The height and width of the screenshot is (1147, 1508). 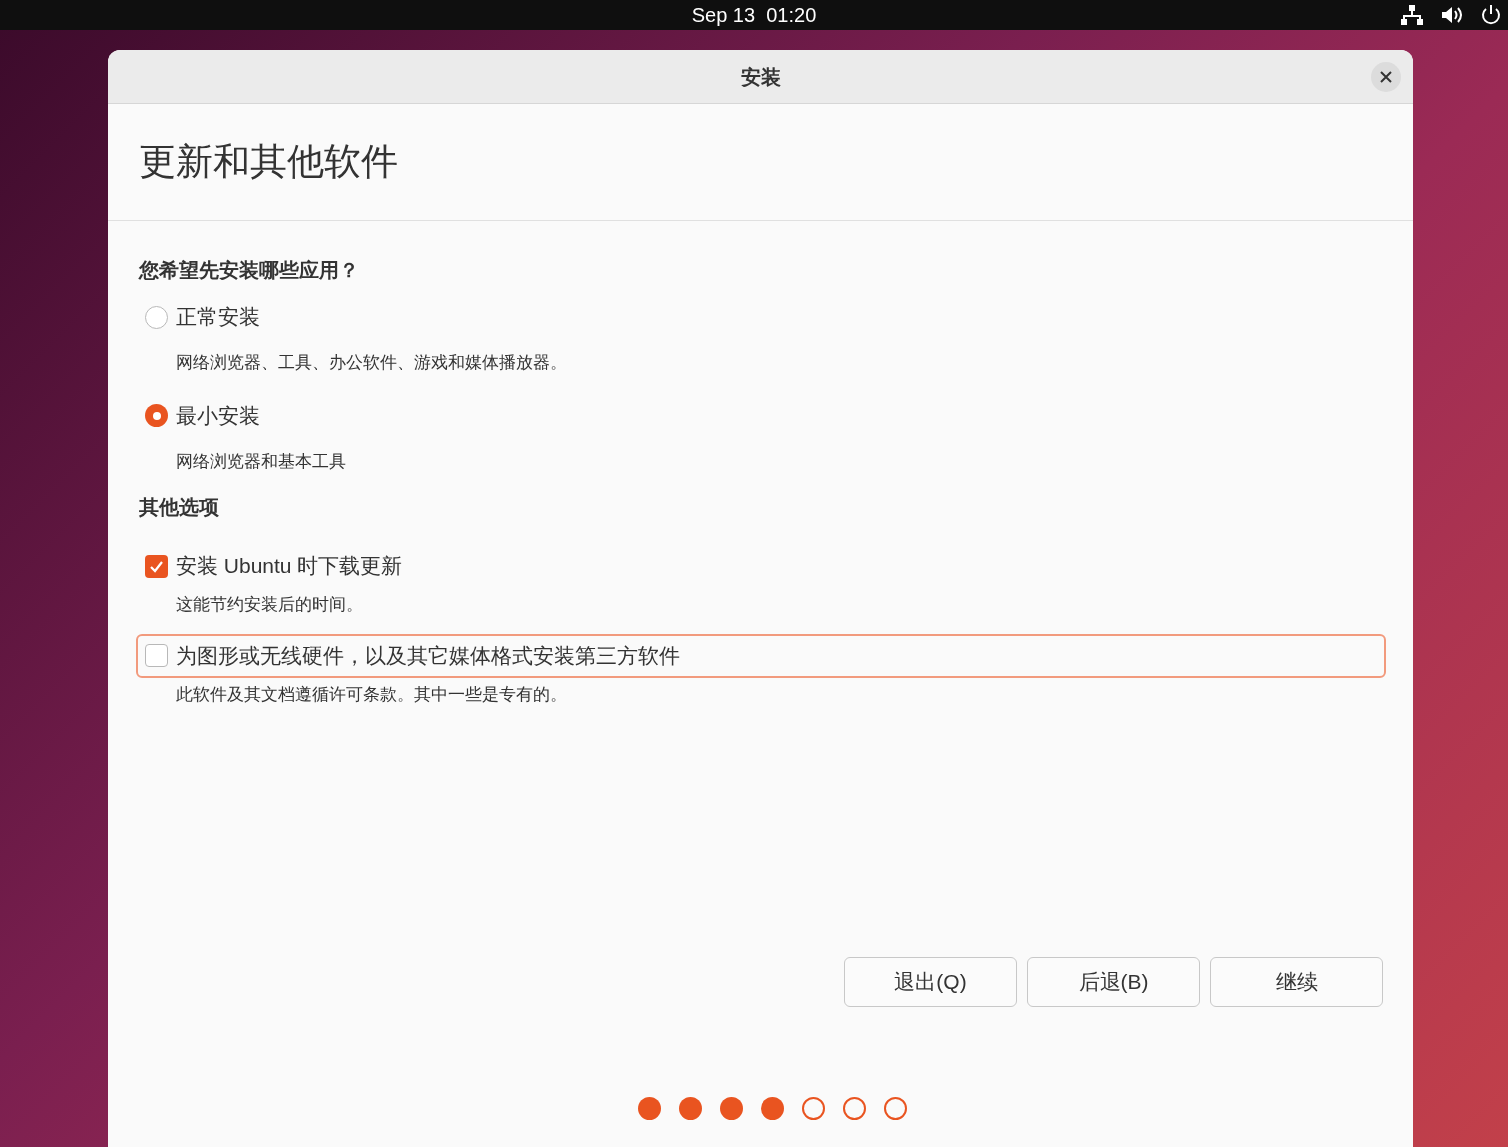 What do you see at coordinates (1113, 982) in the screenshot?
I see `dialog-button: 后退(B)` at bounding box center [1113, 982].